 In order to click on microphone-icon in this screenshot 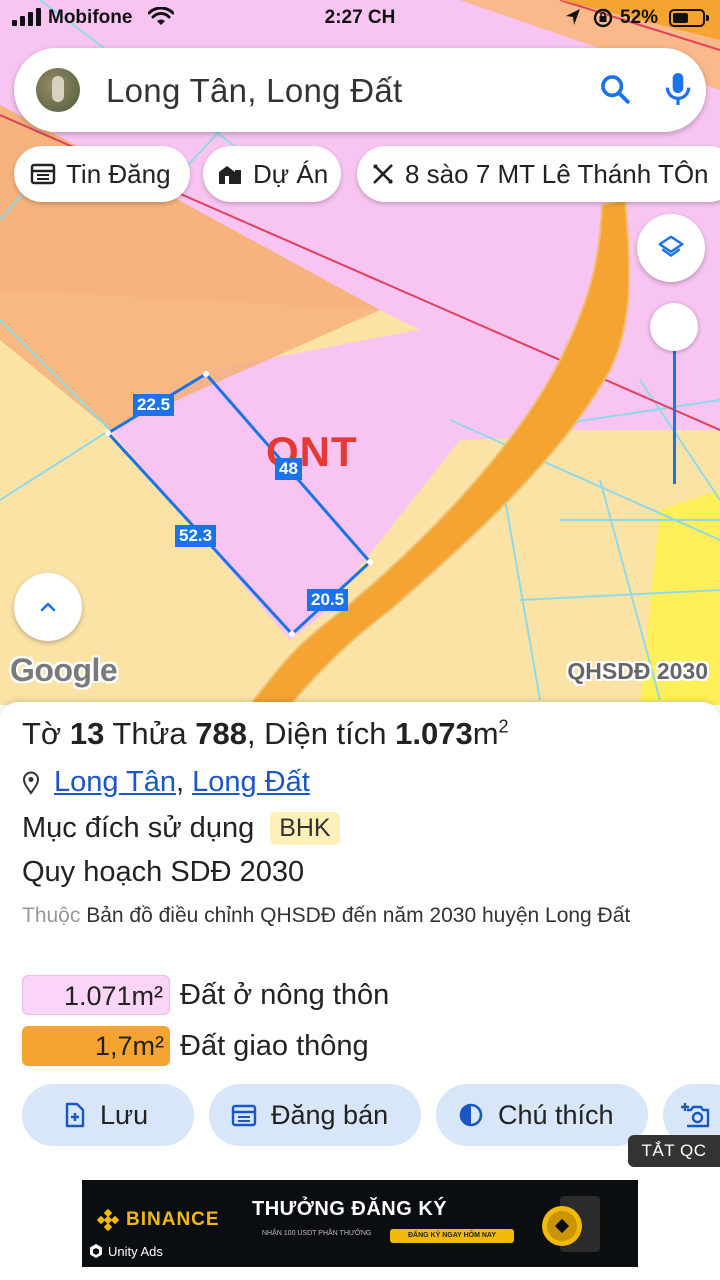, I will do `click(678, 91)`.